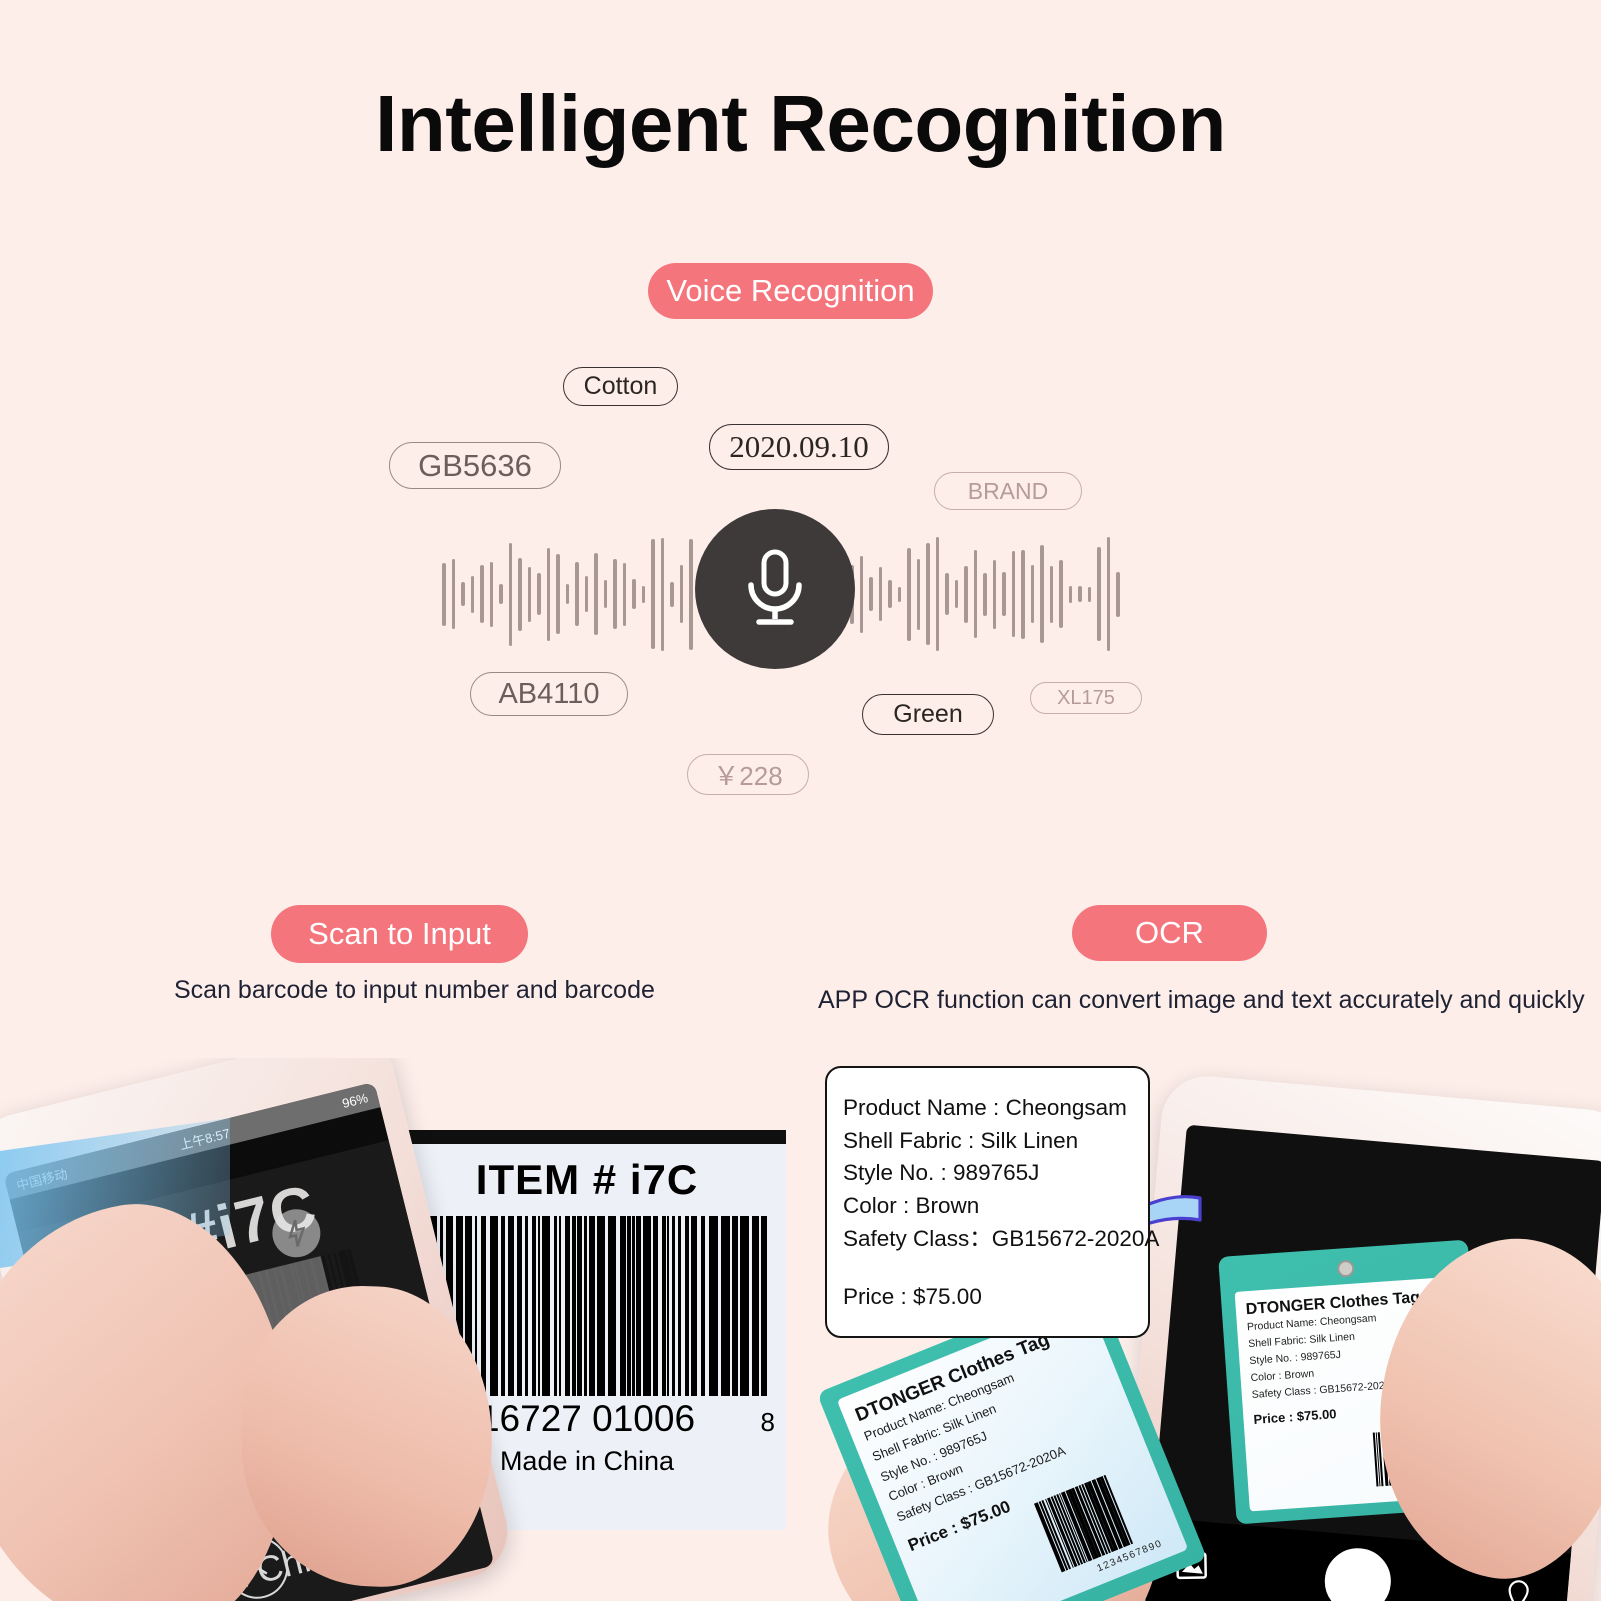 The width and height of the screenshot is (1601, 1601). Describe the element at coordinates (620, 386) in the screenshot. I see `voice-tag-cotton: Cotton` at that location.